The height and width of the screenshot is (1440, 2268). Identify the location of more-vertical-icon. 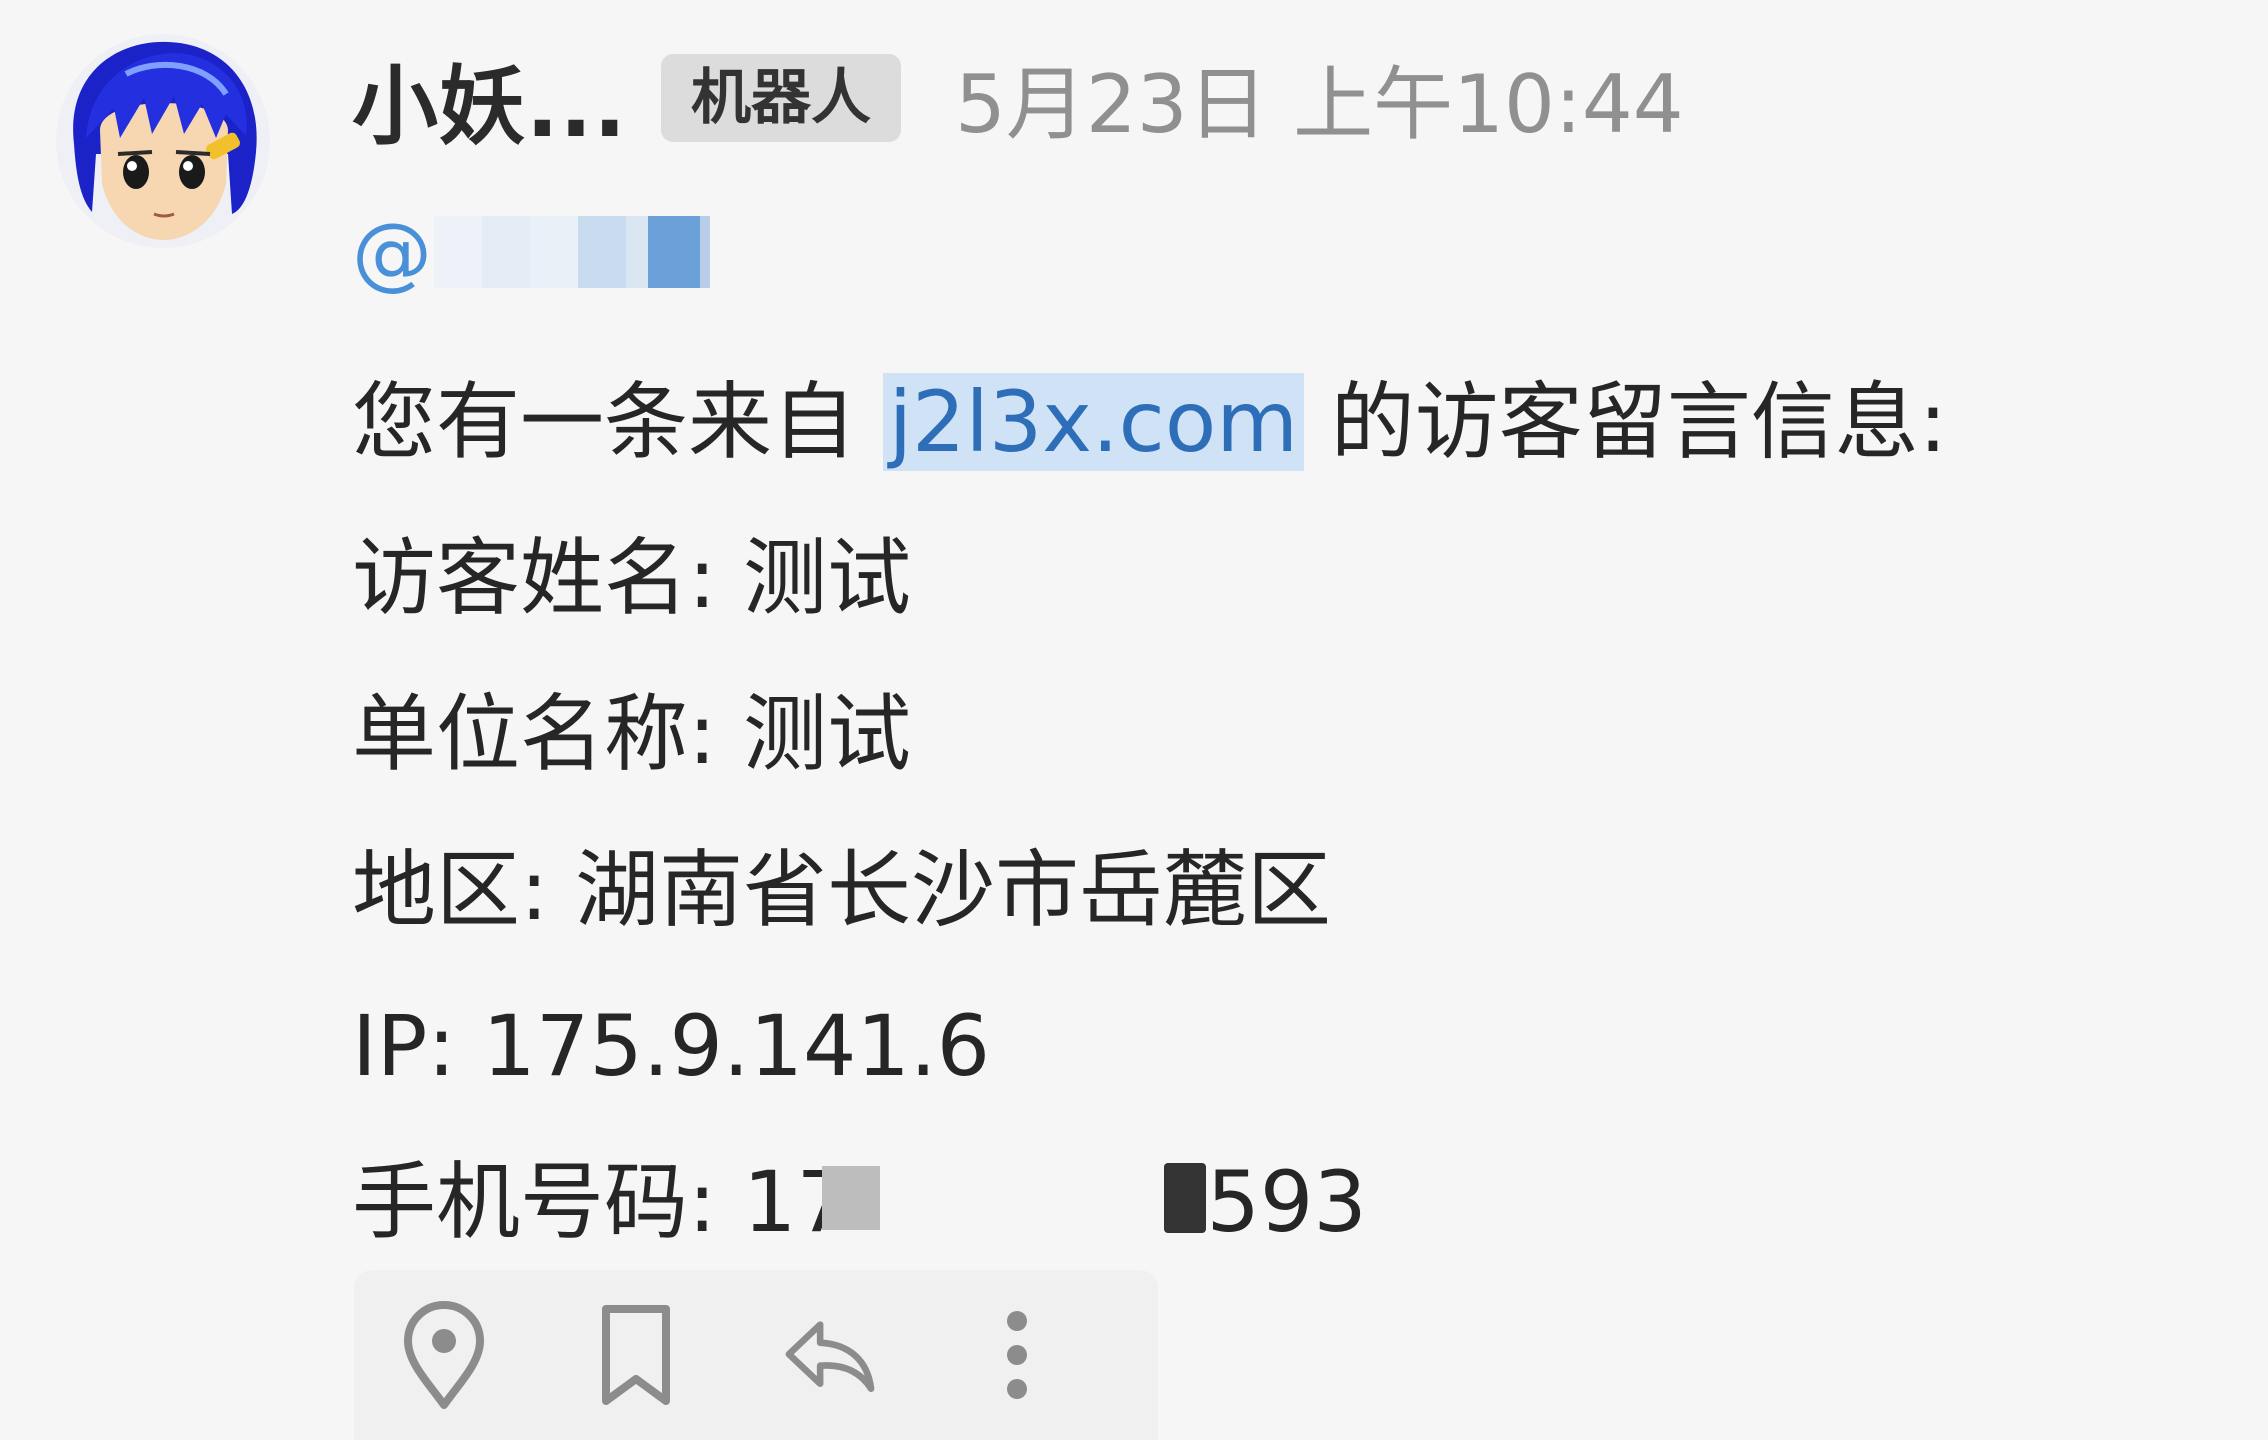
(1017, 1355).